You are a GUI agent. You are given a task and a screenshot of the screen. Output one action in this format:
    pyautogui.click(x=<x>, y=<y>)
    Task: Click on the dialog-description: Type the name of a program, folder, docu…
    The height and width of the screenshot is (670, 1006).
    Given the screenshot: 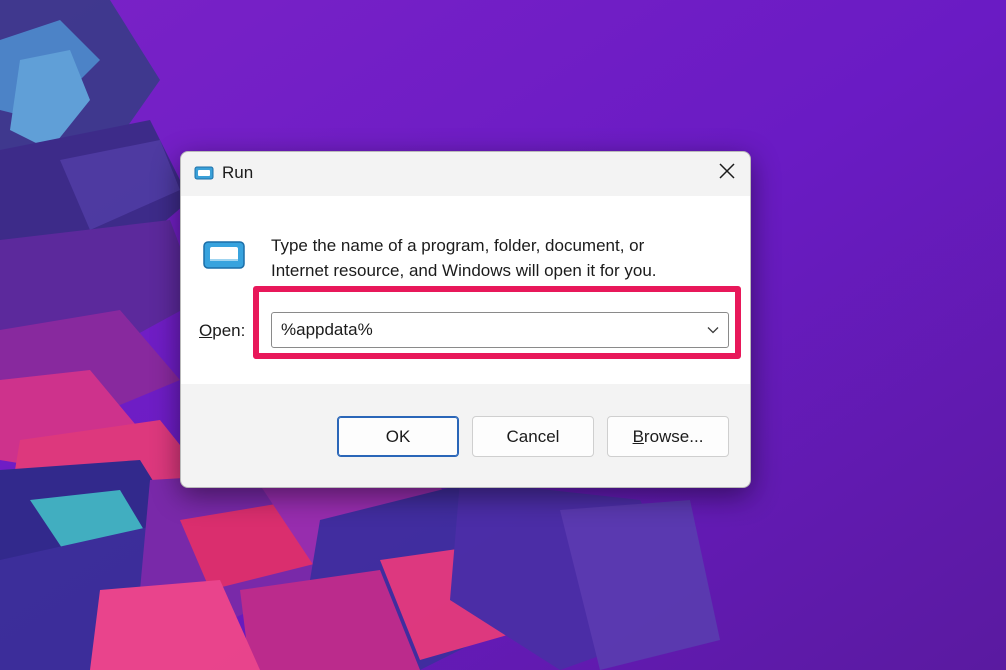 What is the action you would take?
    pyautogui.click(x=491, y=258)
    